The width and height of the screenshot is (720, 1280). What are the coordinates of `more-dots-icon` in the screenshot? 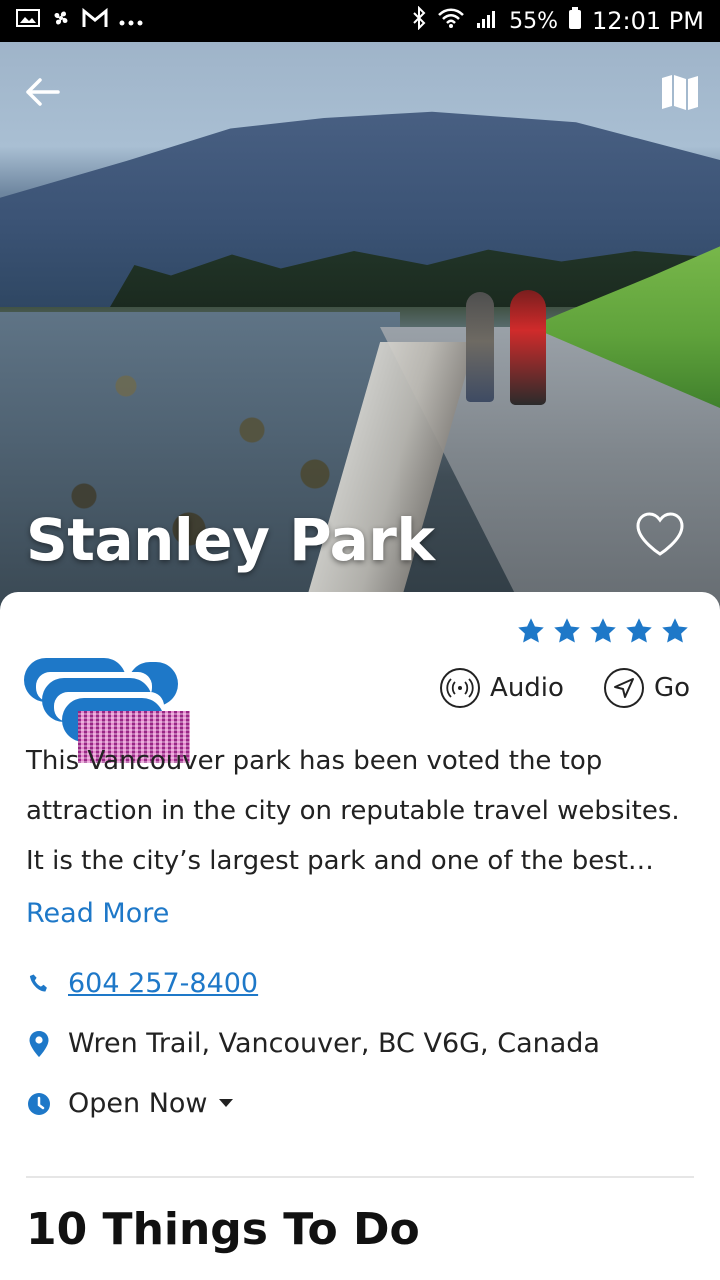 It's located at (131, 21).